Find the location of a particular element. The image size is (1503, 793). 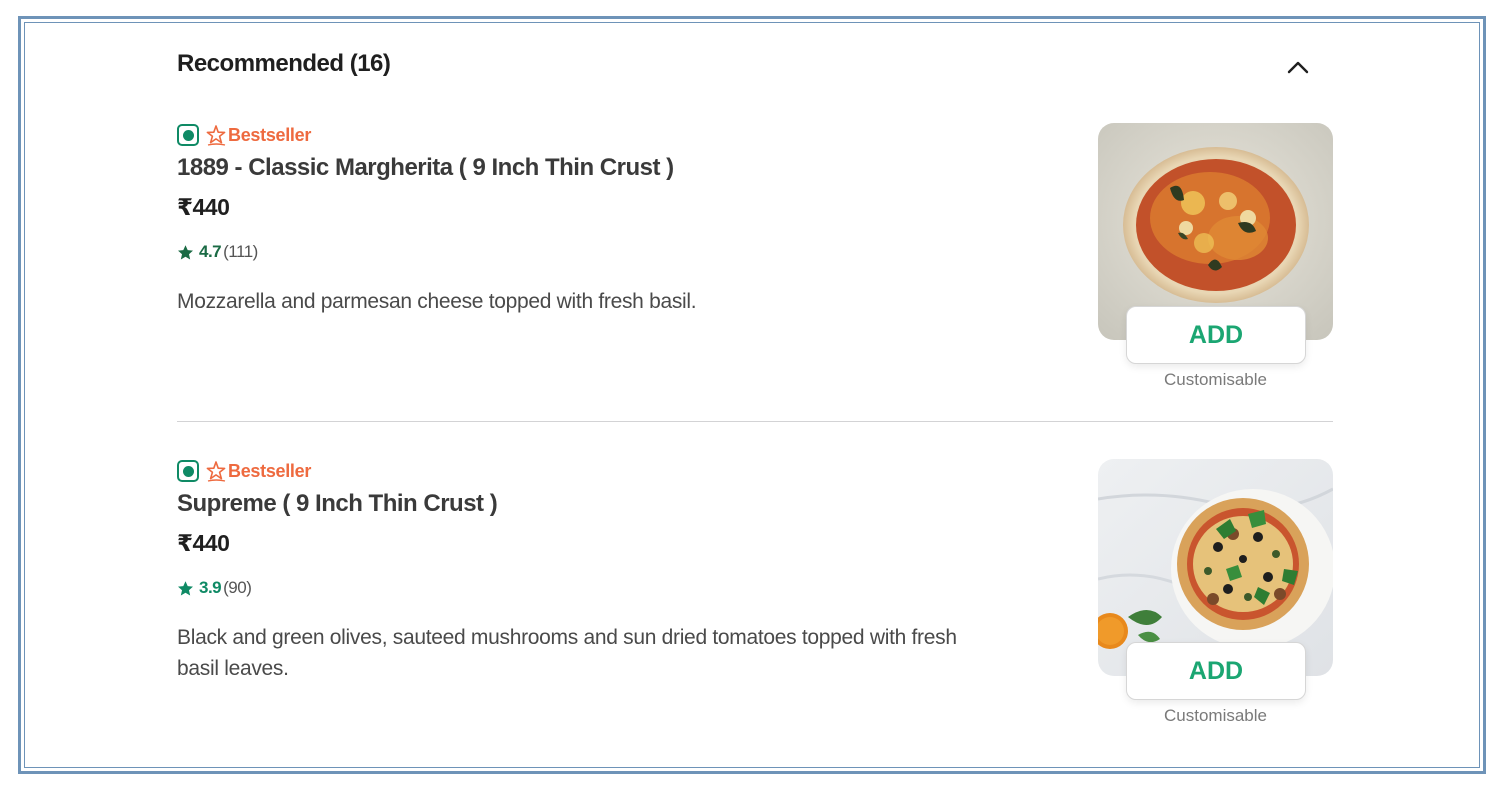

item-name: Supreme ( 9 Inch Thin Crust ) is located at coordinates (337, 503).